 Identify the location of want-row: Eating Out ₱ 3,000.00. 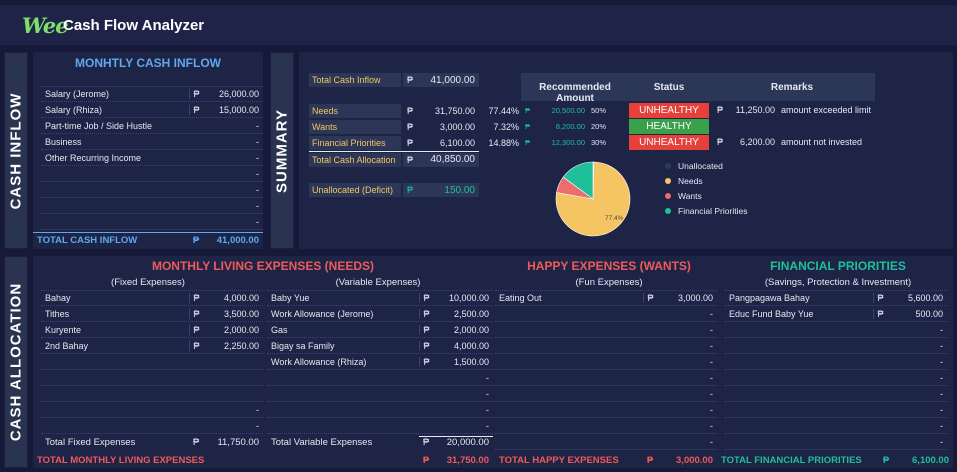
(606, 298).